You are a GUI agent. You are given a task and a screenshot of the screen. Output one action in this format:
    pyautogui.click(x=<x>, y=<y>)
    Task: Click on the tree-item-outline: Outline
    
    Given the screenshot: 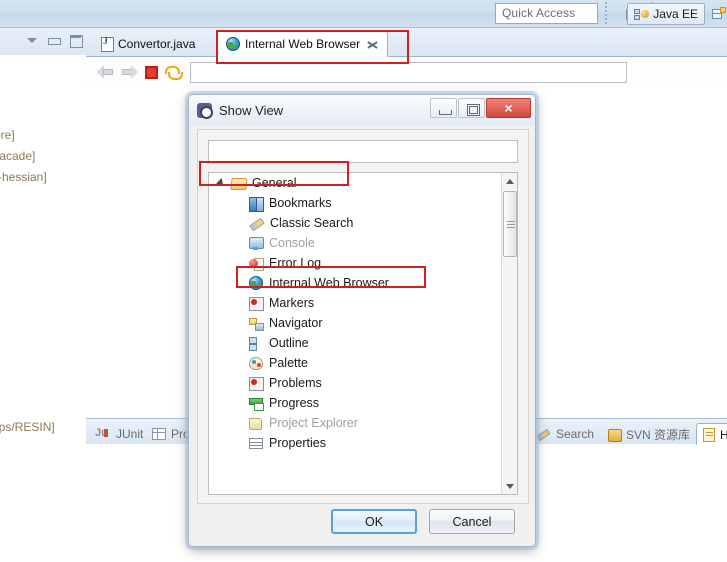 What is the action you would take?
    pyautogui.click(x=355, y=343)
    